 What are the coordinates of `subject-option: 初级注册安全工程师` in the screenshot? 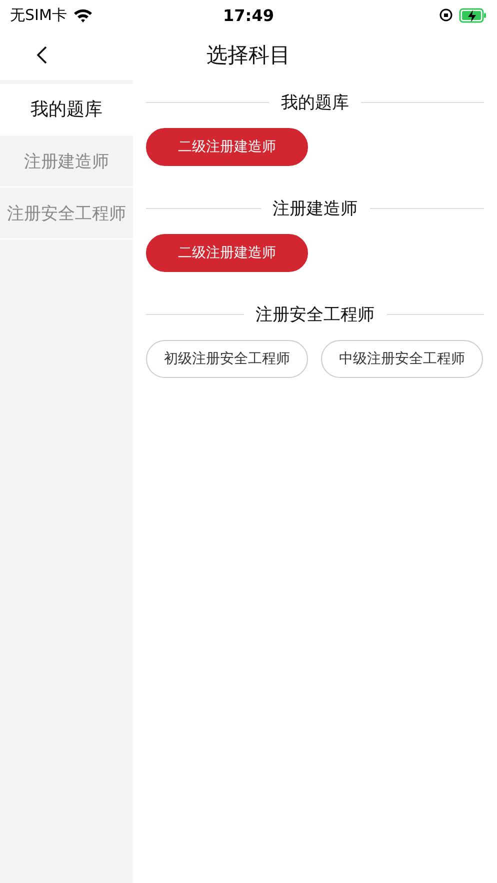 It's located at (227, 359).